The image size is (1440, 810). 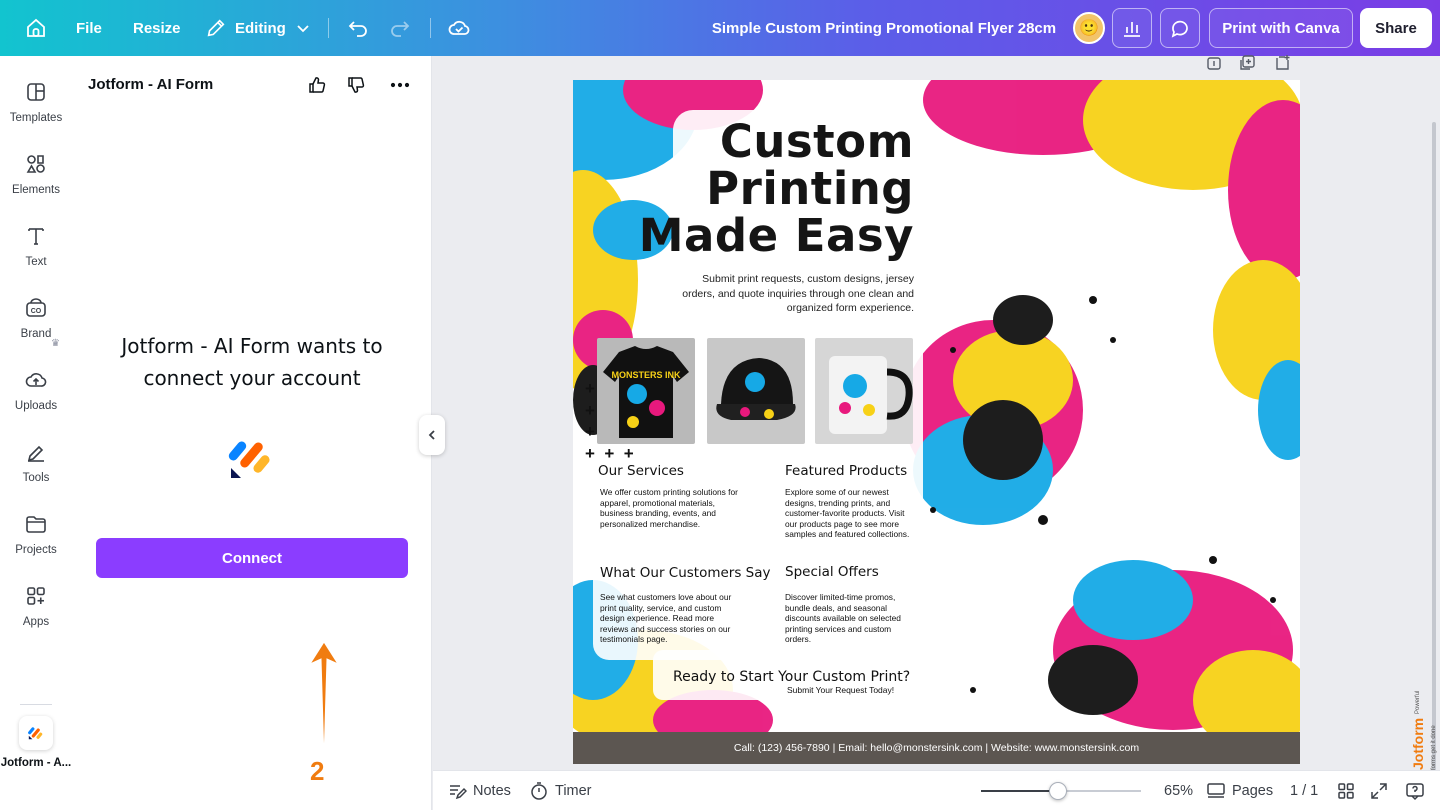 I want to click on rail-item-tools: Tools, so click(x=36, y=466).